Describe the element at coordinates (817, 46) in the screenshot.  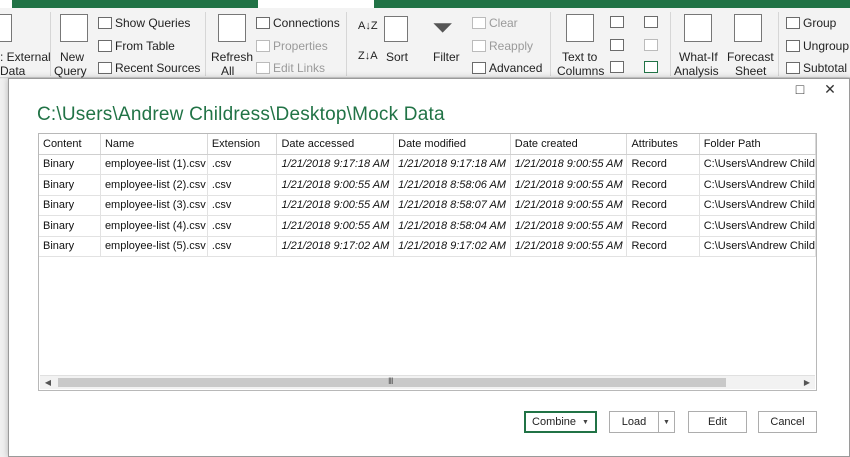
I see `ungroup-button: Ungroup` at that location.